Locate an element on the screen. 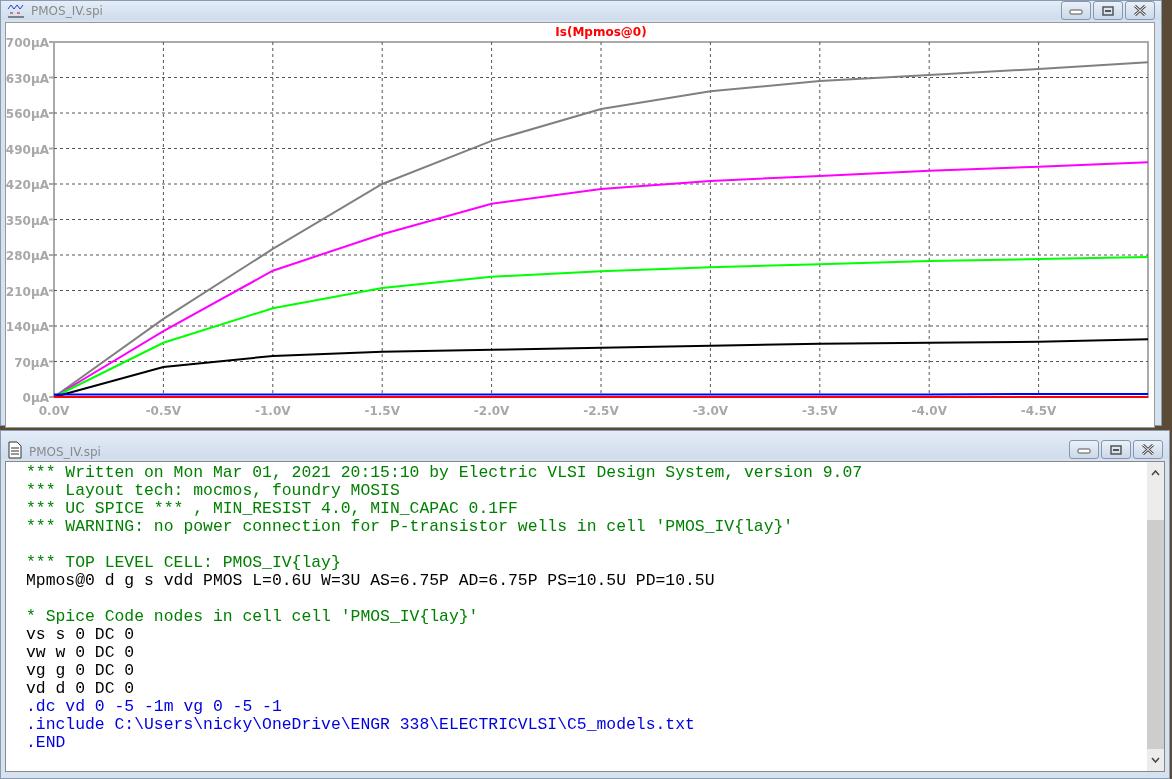 The image size is (1172, 779). y-tick-label: 350µA is located at coordinates (27, 220).